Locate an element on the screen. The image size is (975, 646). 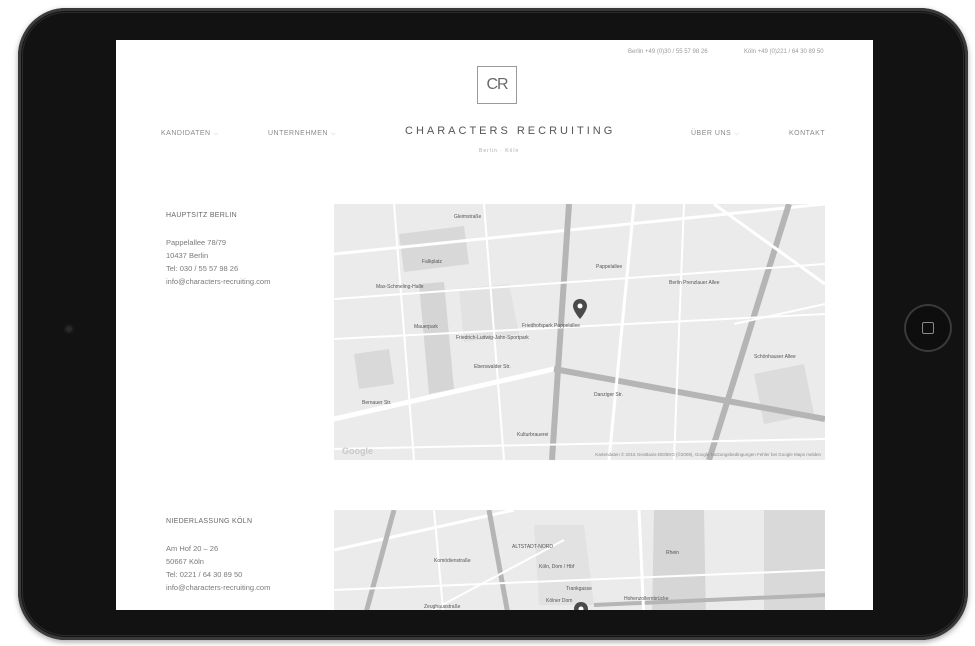
map-label-schmeling: Max-Schmeling-Halle is located at coordinates (400, 287).